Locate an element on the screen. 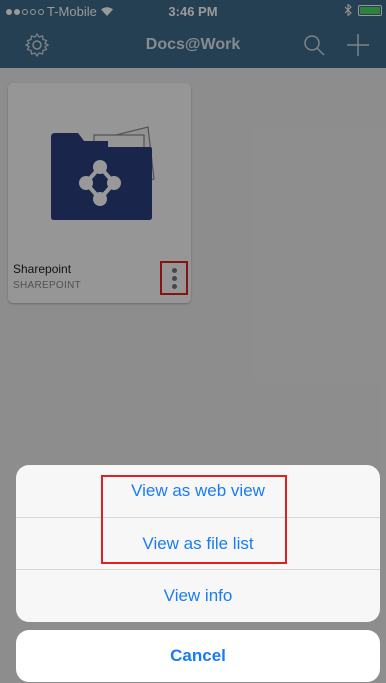  view-as-web-view-option: View as web view is located at coordinates (198, 491).